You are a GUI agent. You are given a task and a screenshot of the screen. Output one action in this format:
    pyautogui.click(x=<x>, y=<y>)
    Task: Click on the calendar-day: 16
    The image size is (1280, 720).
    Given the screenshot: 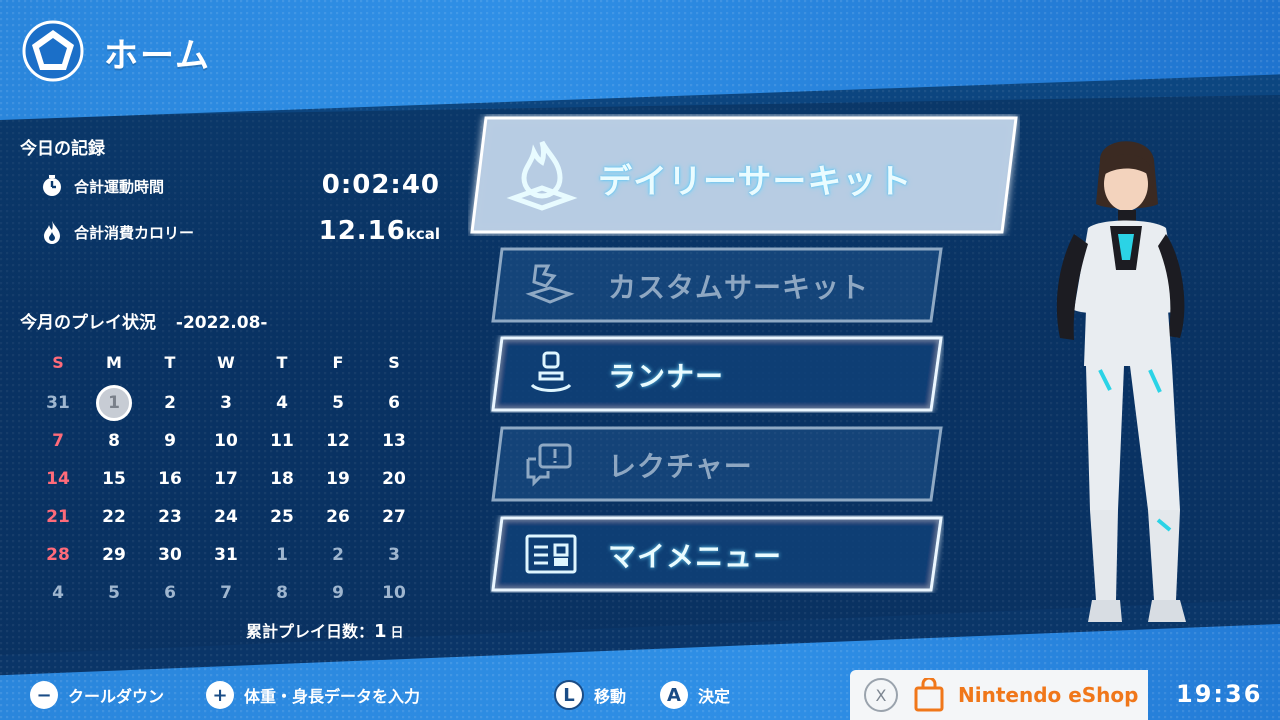 What is the action you would take?
    pyautogui.click(x=170, y=479)
    